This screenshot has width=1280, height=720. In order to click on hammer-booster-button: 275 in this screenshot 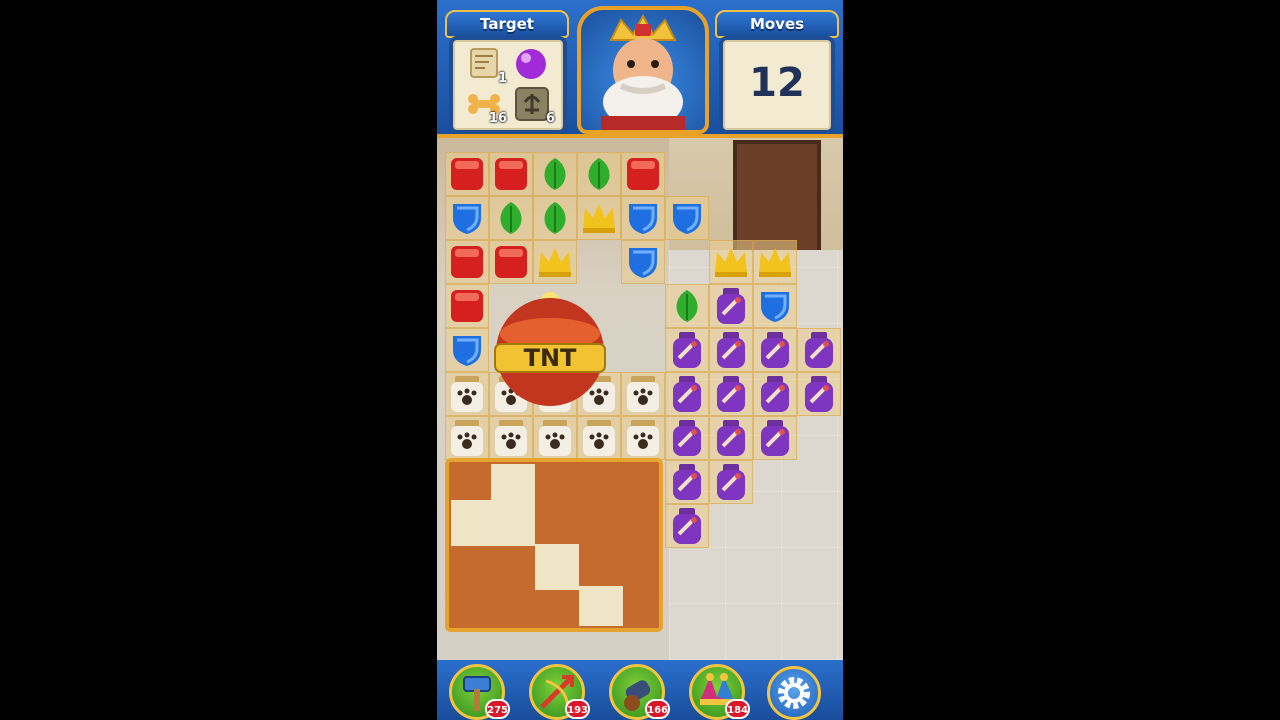, I will do `click(479, 692)`.